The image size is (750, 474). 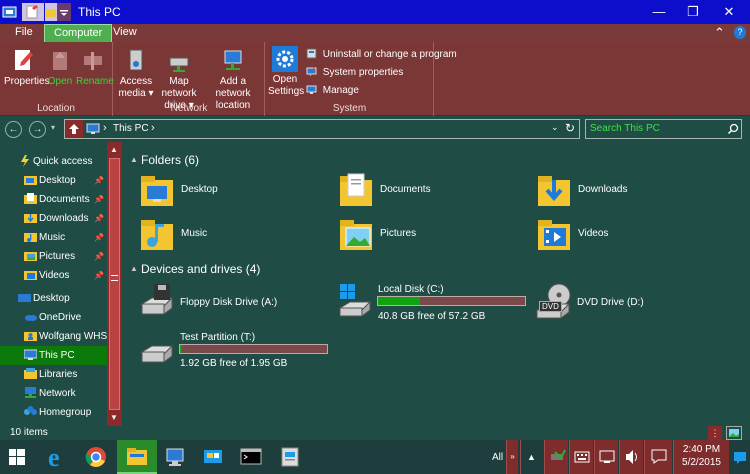 I want to click on drive-label: Test Partition (T:), so click(x=218, y=337).